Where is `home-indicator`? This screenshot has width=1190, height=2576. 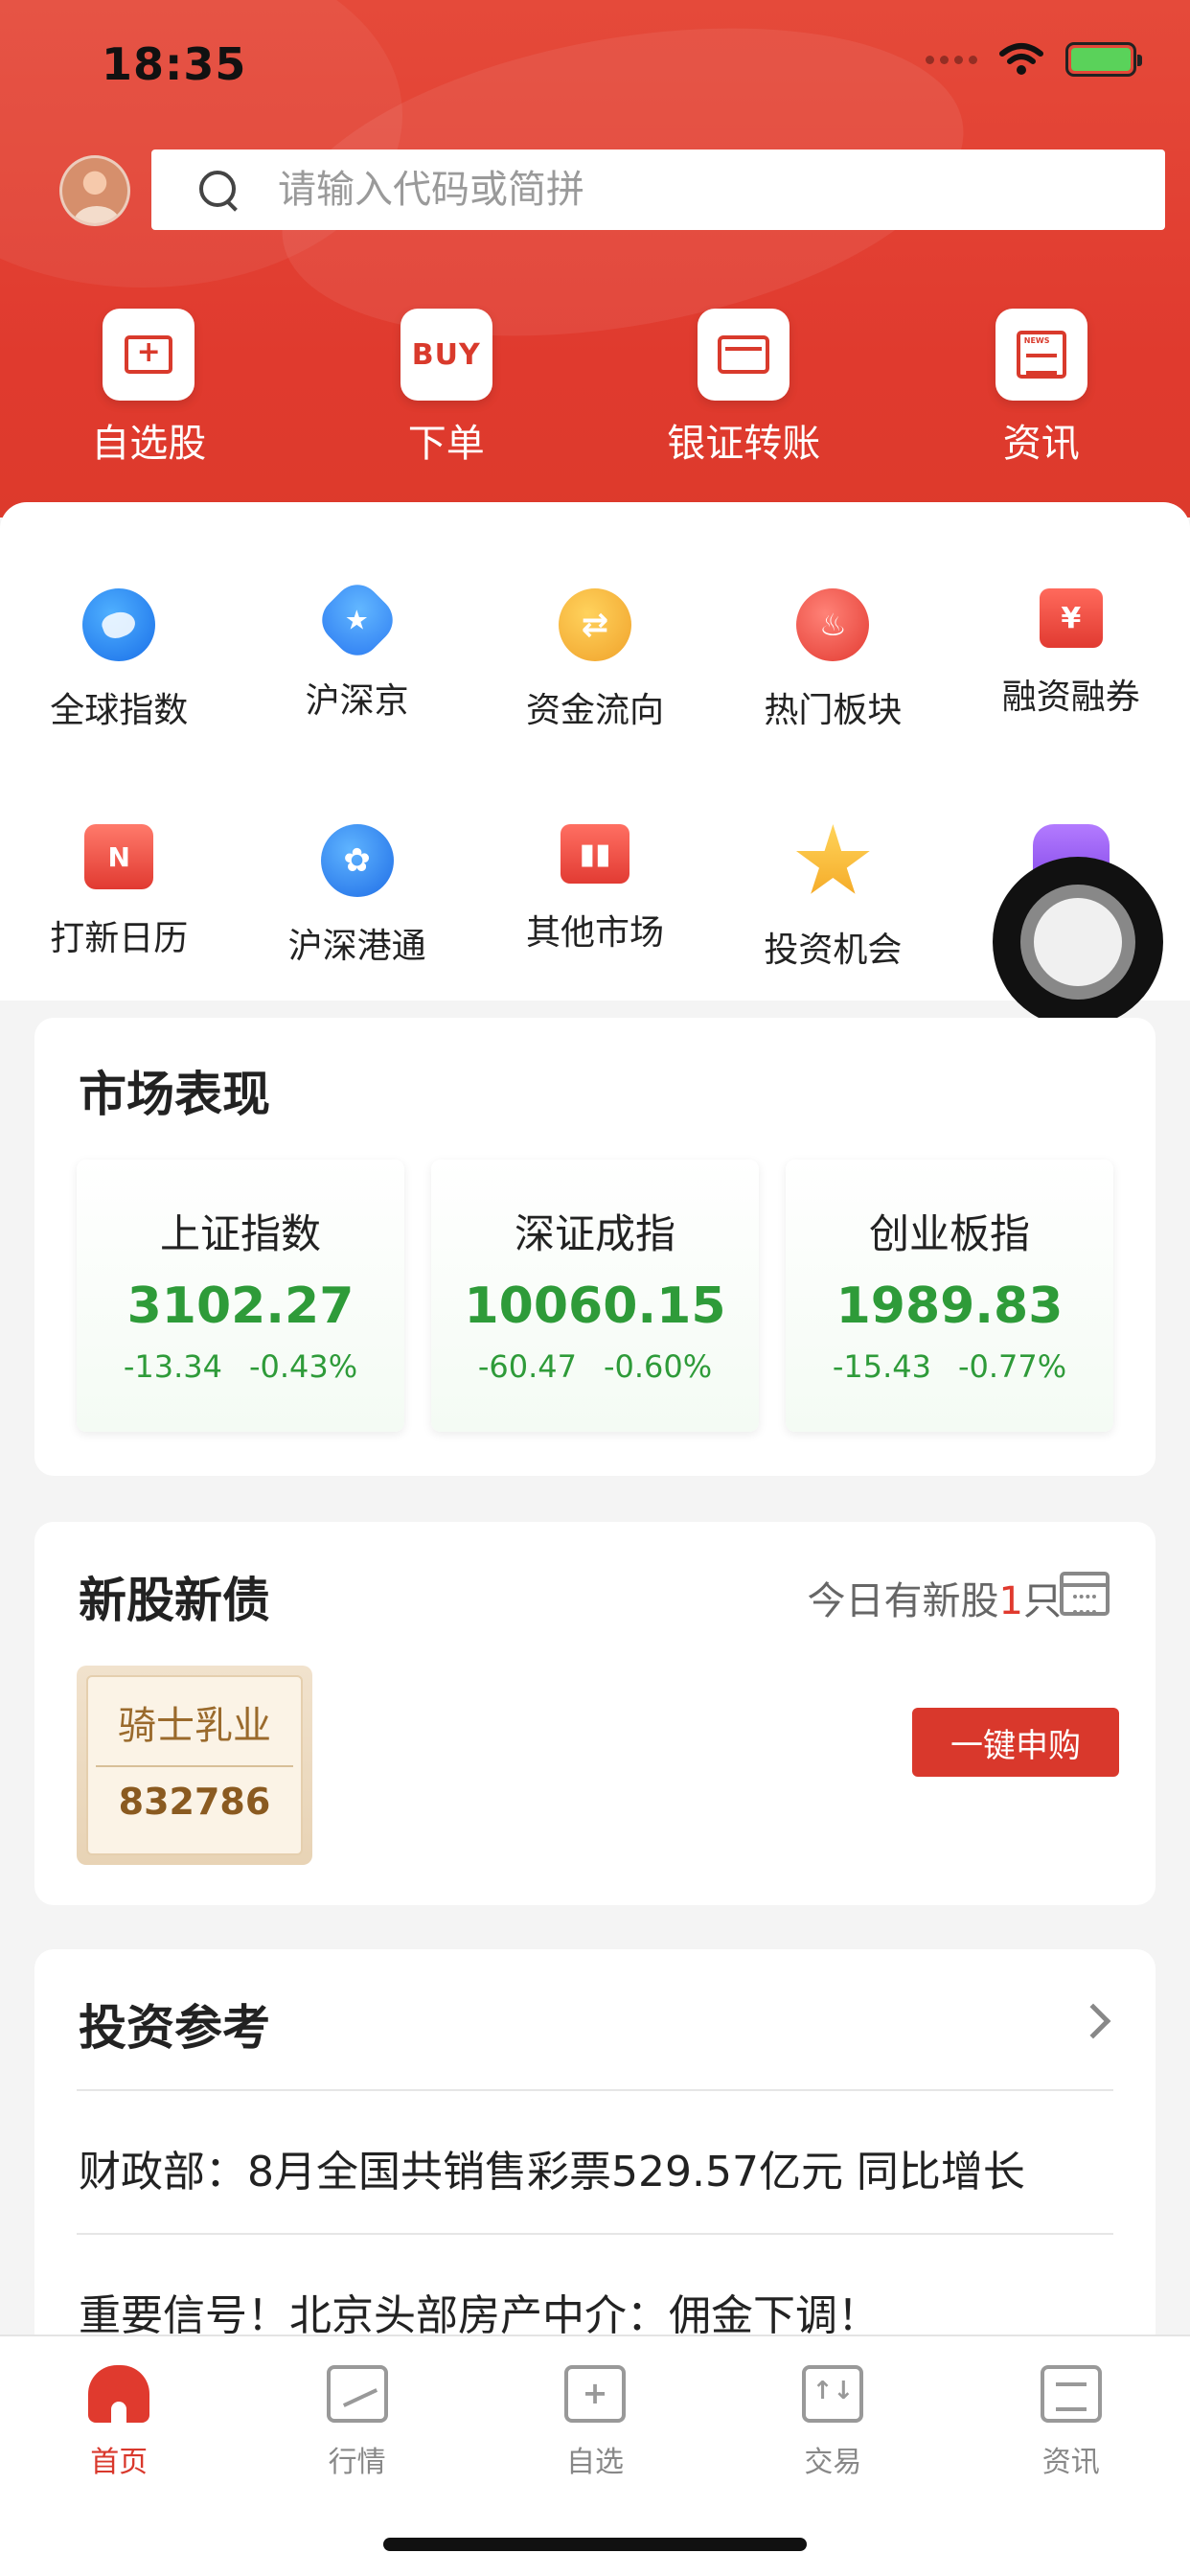 home-indicator is located at coordinates (595, 2544).